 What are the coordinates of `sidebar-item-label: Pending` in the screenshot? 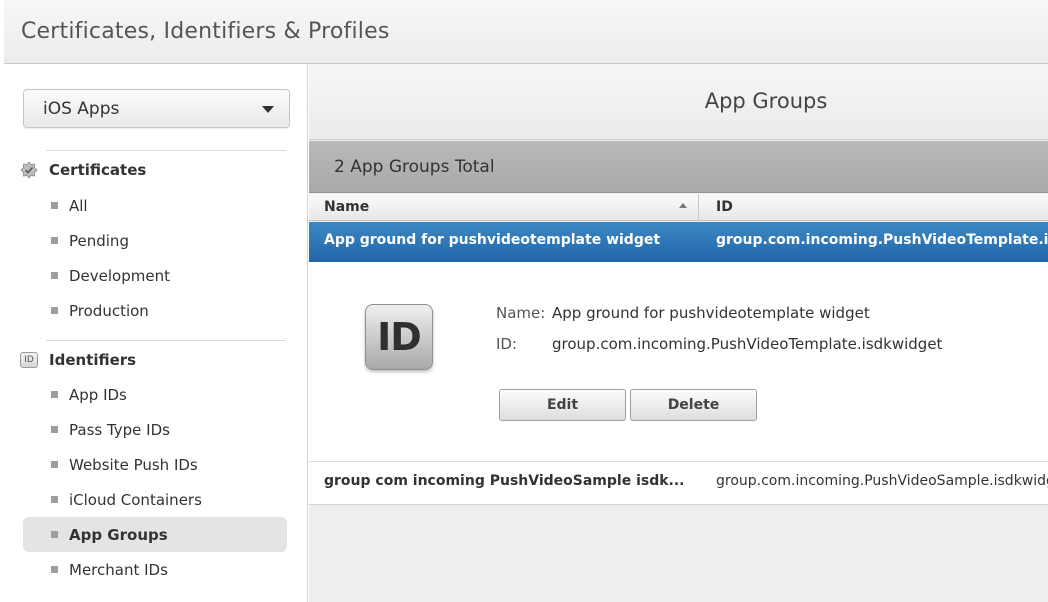 It's located at (99, 240).